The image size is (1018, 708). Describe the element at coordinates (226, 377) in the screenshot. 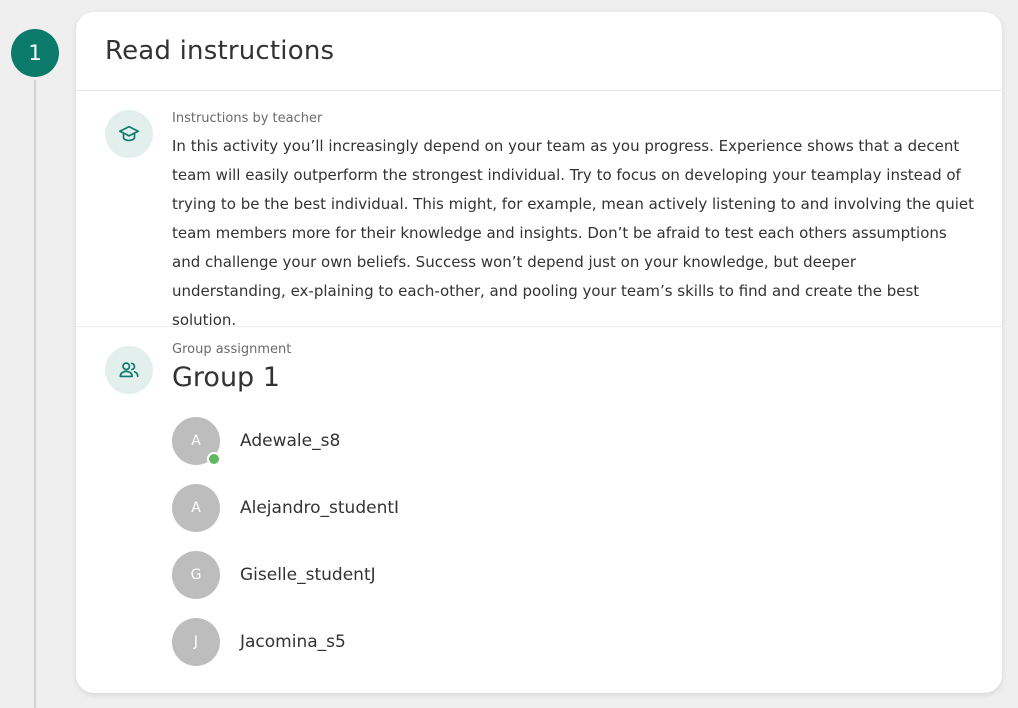

I see `group-name: Group 1` at that location.